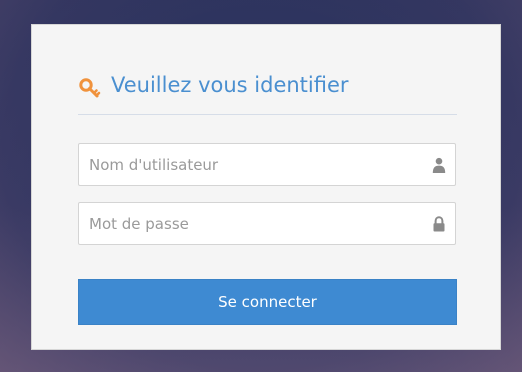 The image size is (522, 372). I want to click on panel-heading: Veuillez vous identifier, so click(267, 94).